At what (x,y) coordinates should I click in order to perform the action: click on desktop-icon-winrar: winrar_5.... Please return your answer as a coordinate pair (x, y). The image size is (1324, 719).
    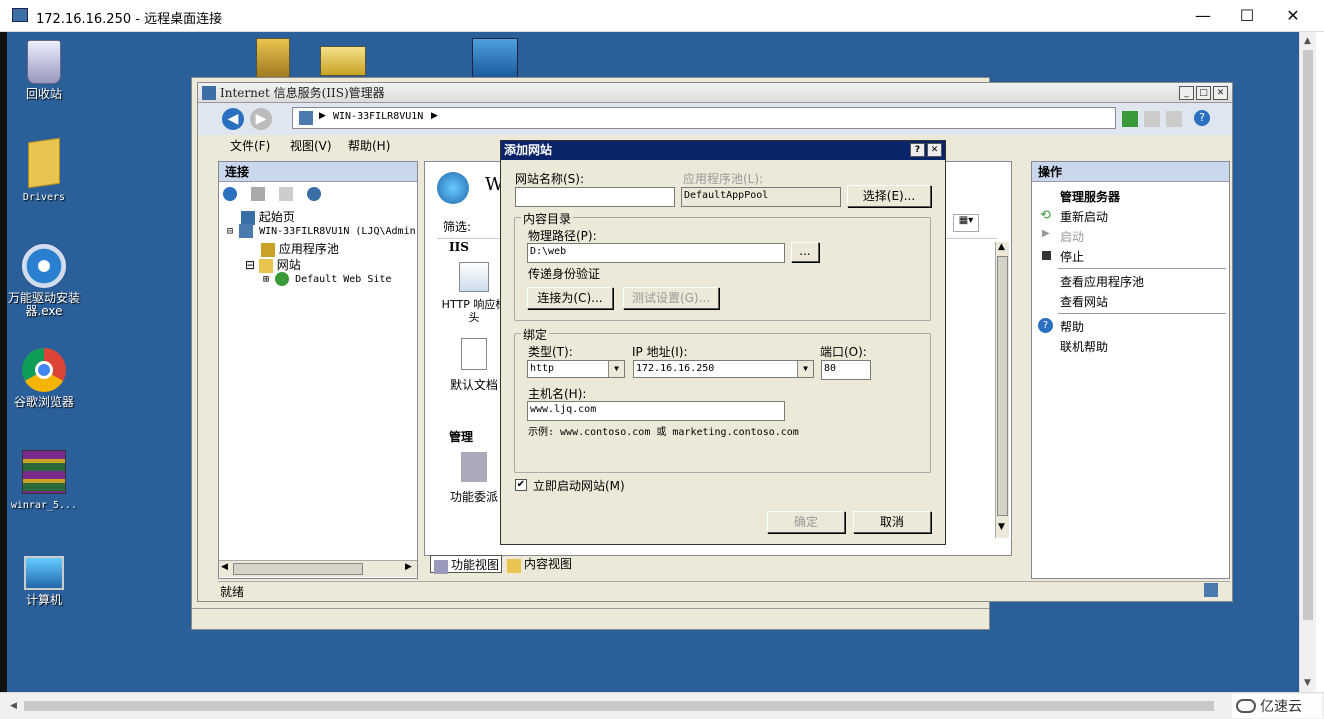
    Looking at the image, I should click on (44, 481).